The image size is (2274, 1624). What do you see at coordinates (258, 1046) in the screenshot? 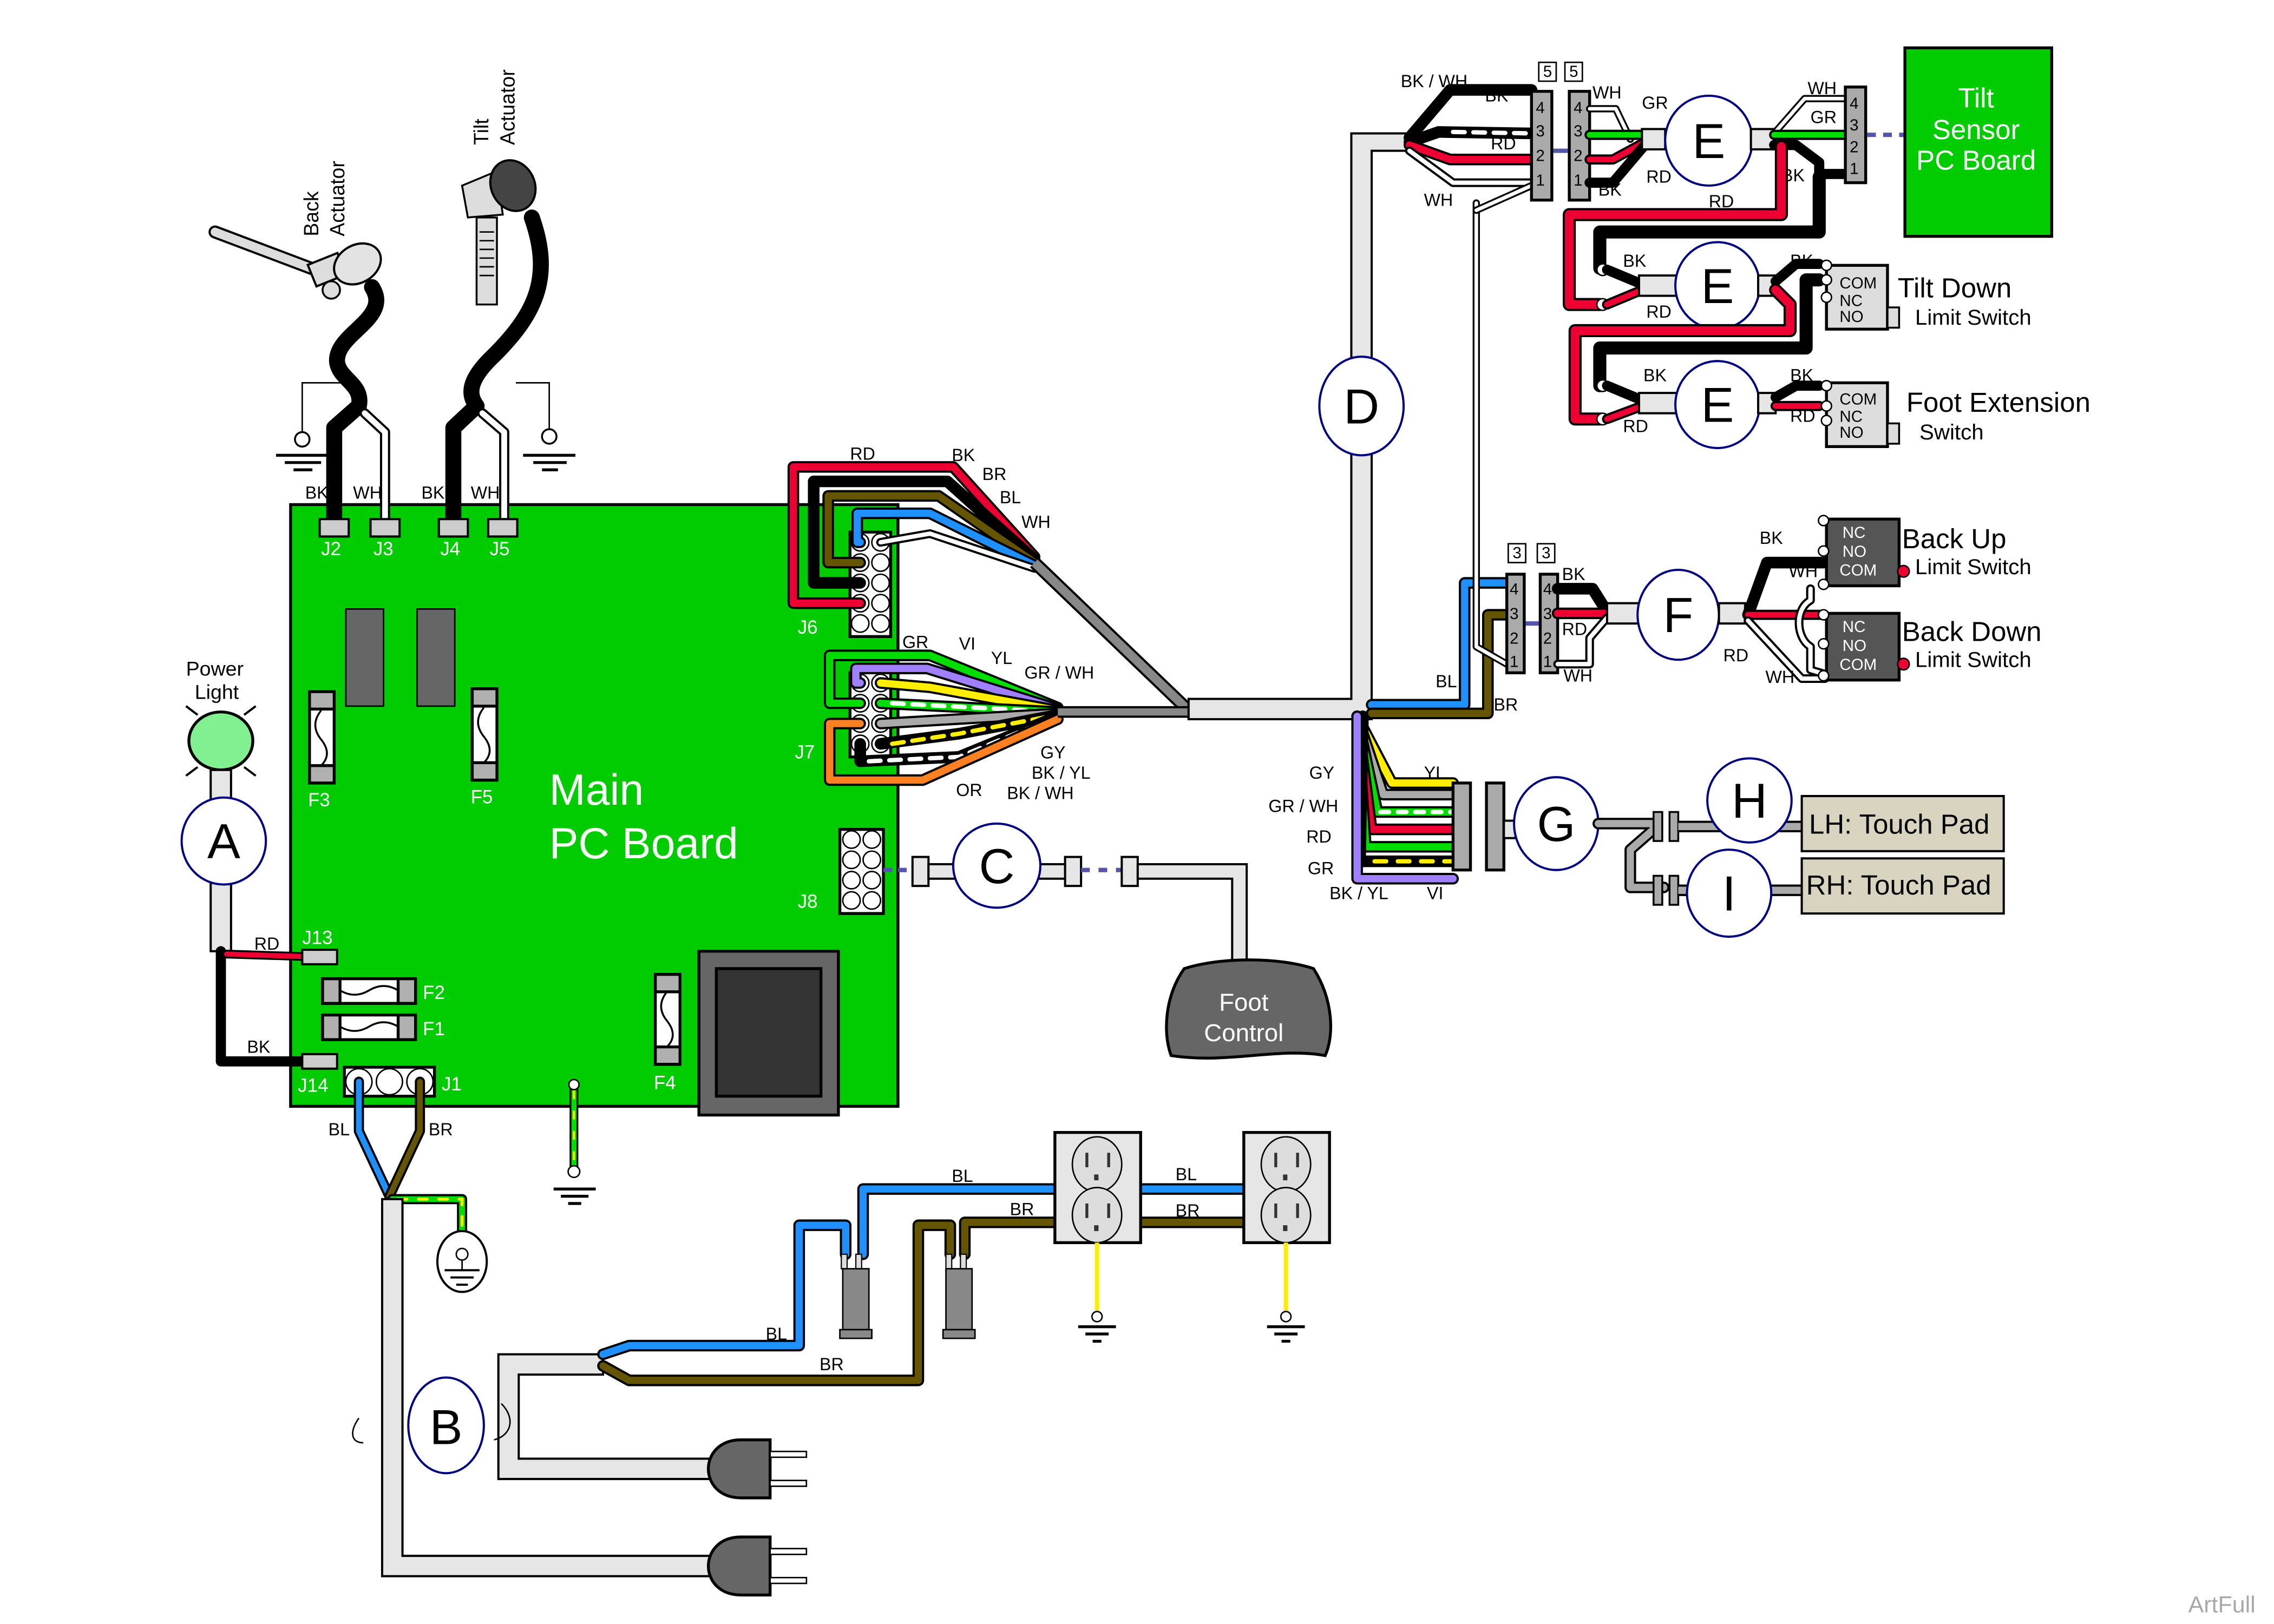
I see `power-light-wire-bk: BK` at bounding box center [258, 1046].